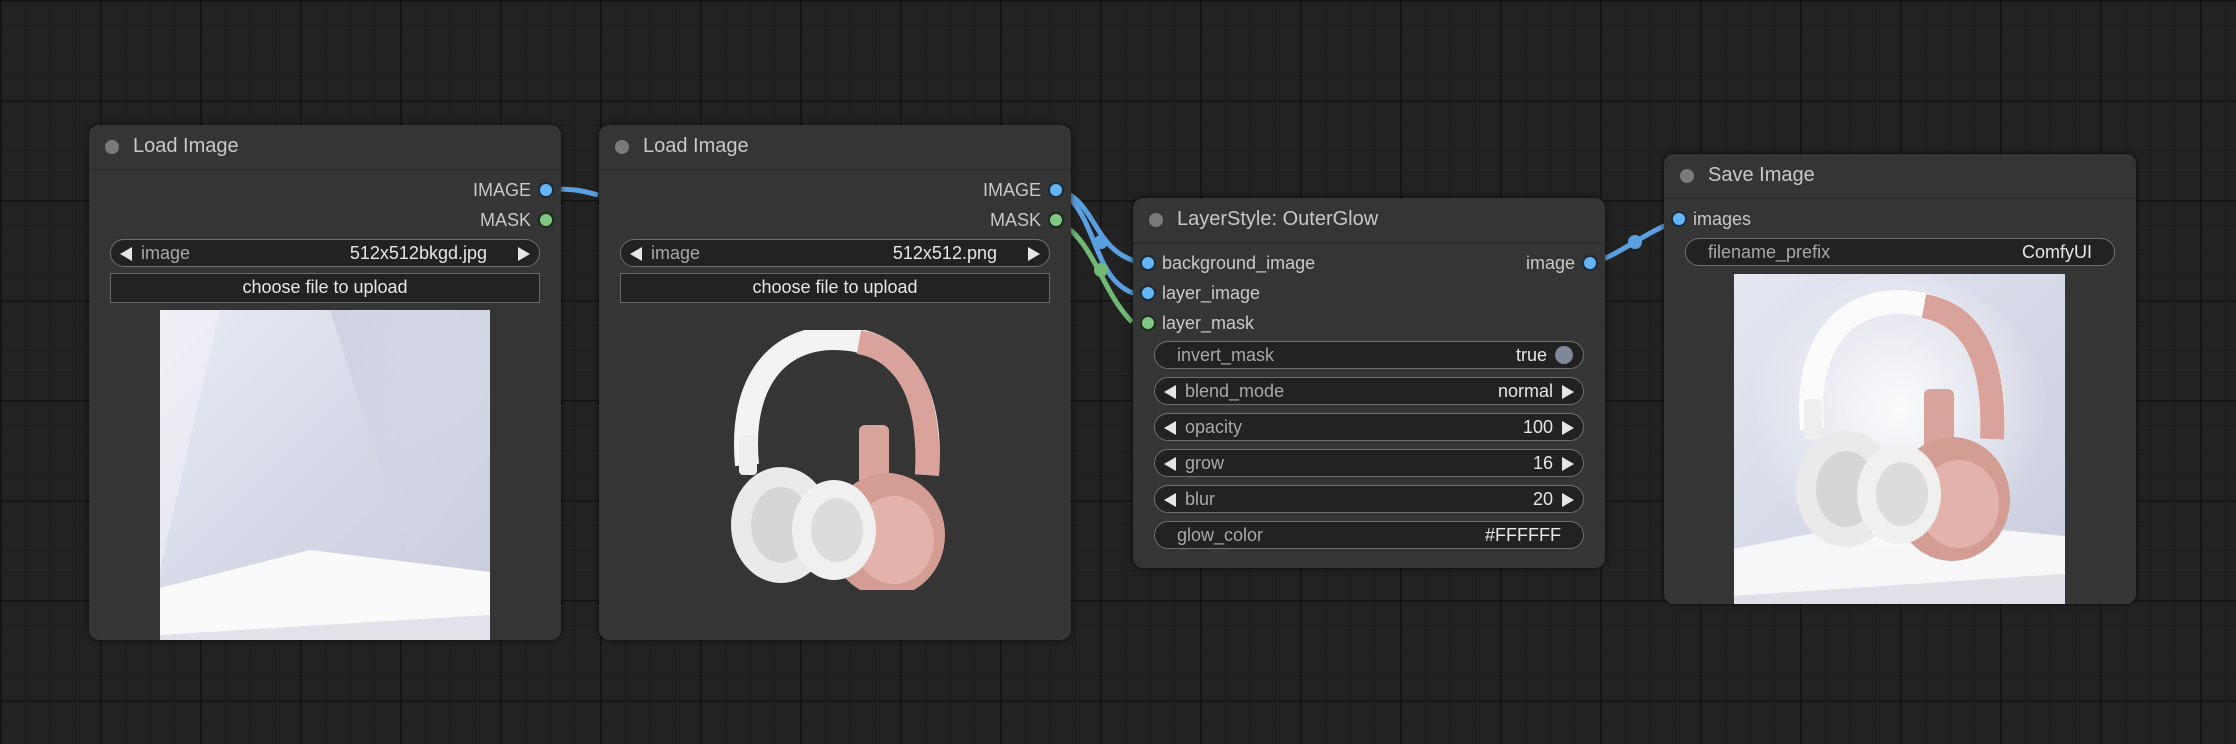 The height and width of the screenshot is (744, 2236). Describe the element at coordinates (1235, 391) in the screenshot. I see `widget-label: blend_mode` at that location.